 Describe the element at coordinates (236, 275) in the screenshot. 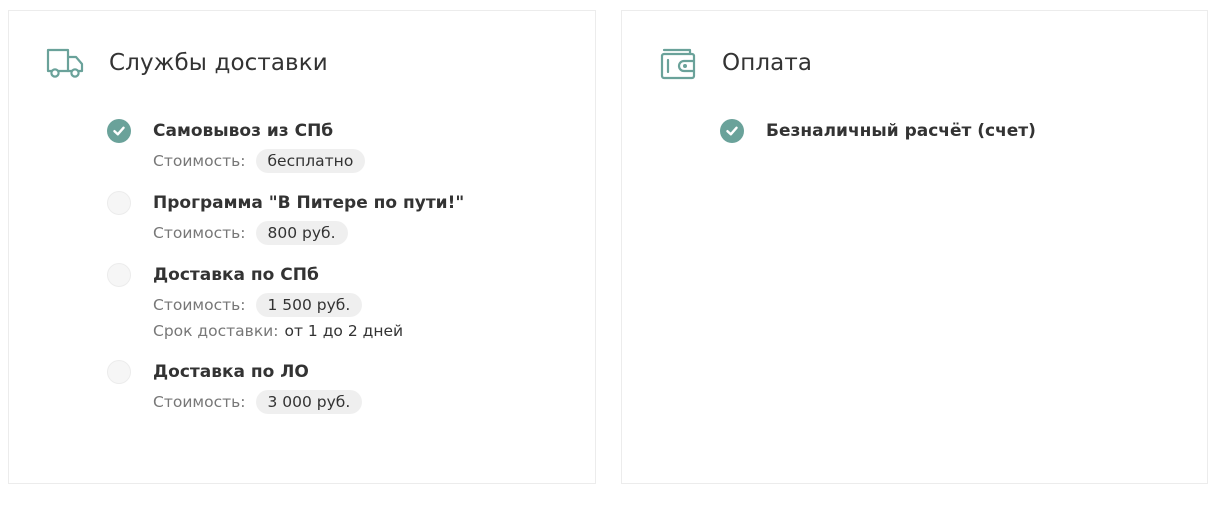

I see `option-title: Доставка по СПб` at that location.